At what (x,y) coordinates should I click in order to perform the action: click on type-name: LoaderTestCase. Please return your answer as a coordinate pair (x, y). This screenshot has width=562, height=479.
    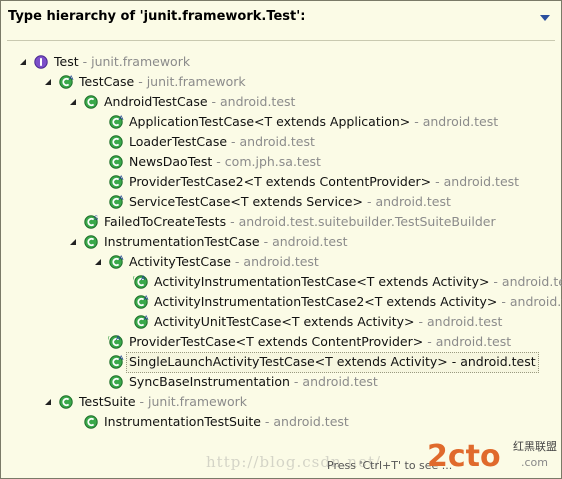
    Looking at the image, I should click on (178, 141).